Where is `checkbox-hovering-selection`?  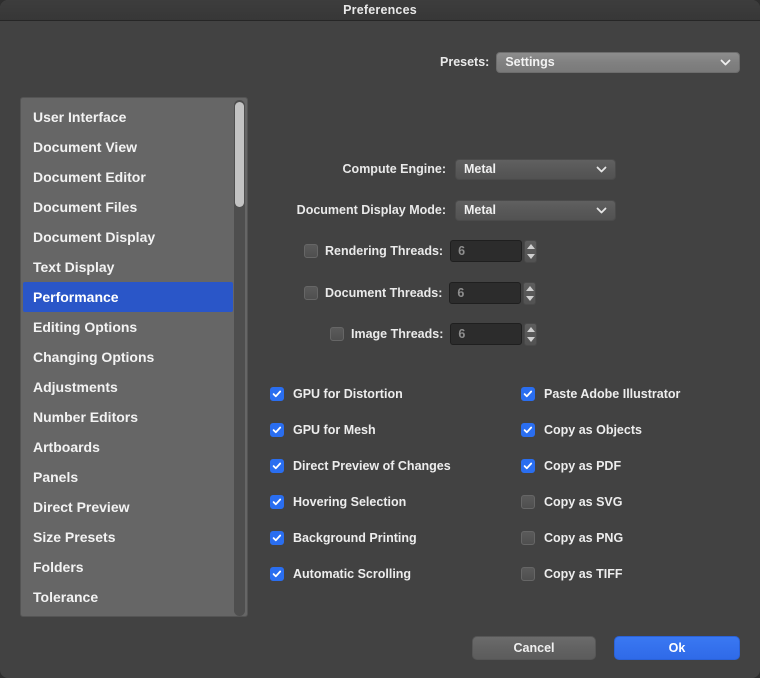 checkbox-hovering-selection is located at coordinates (277, 502).